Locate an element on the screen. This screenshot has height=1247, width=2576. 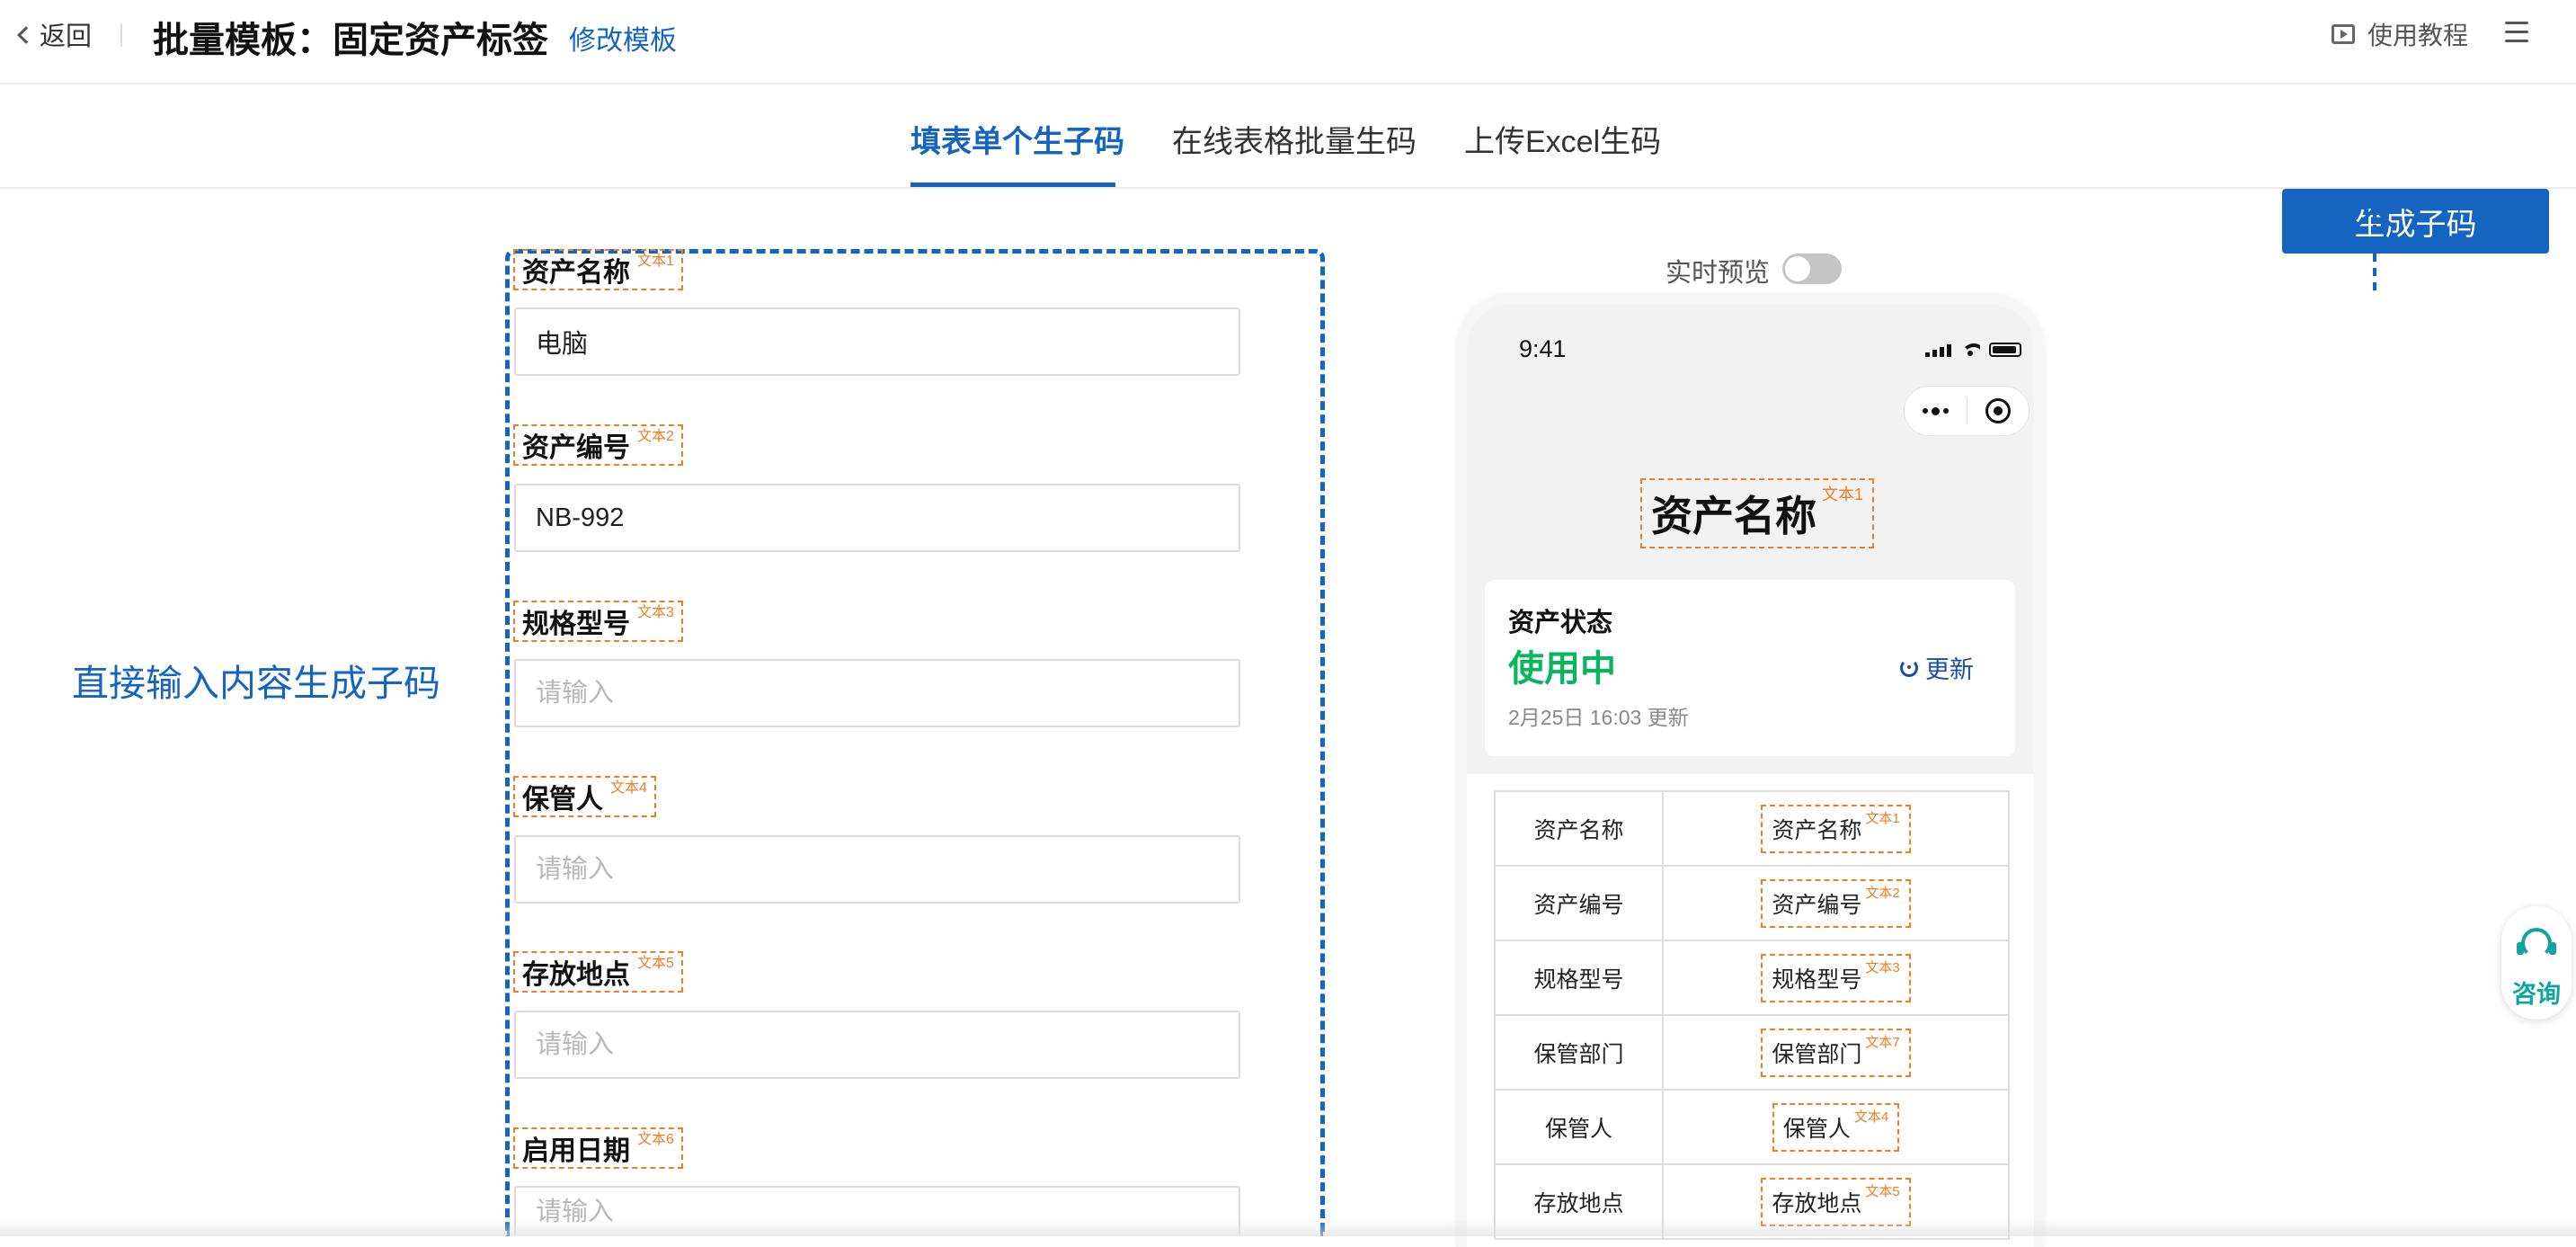
refresh-button: 更新 is located at coordinates (1937, 668).